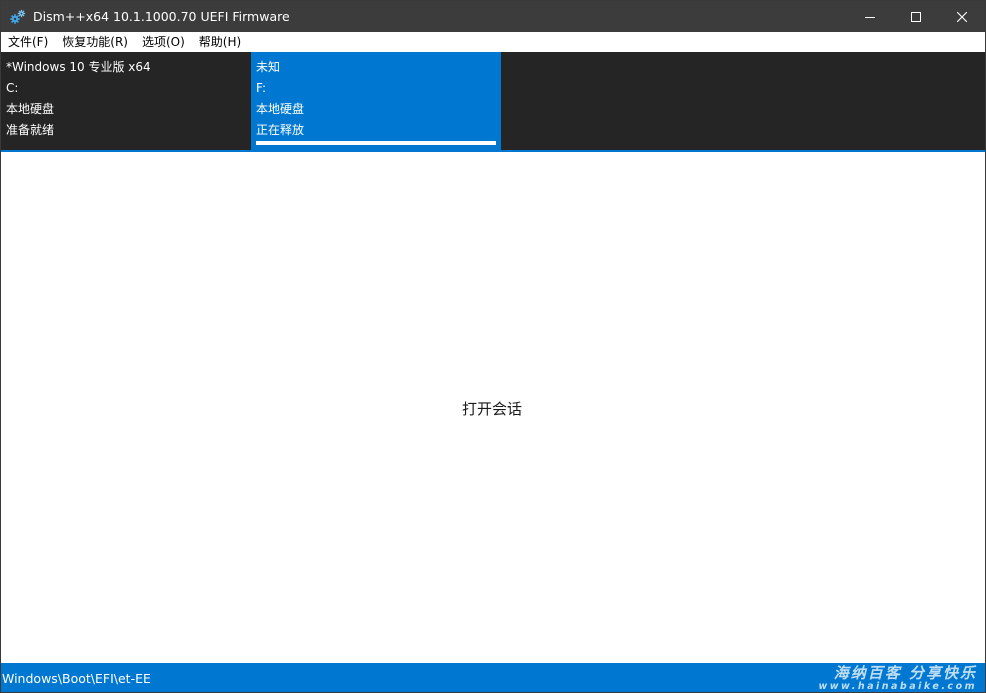 This screenshot has height=693, width=986. Describe the element at coordinates (897, 686) in the screenshot. I see `watermark-url: www.hainabaike.com` at that location.